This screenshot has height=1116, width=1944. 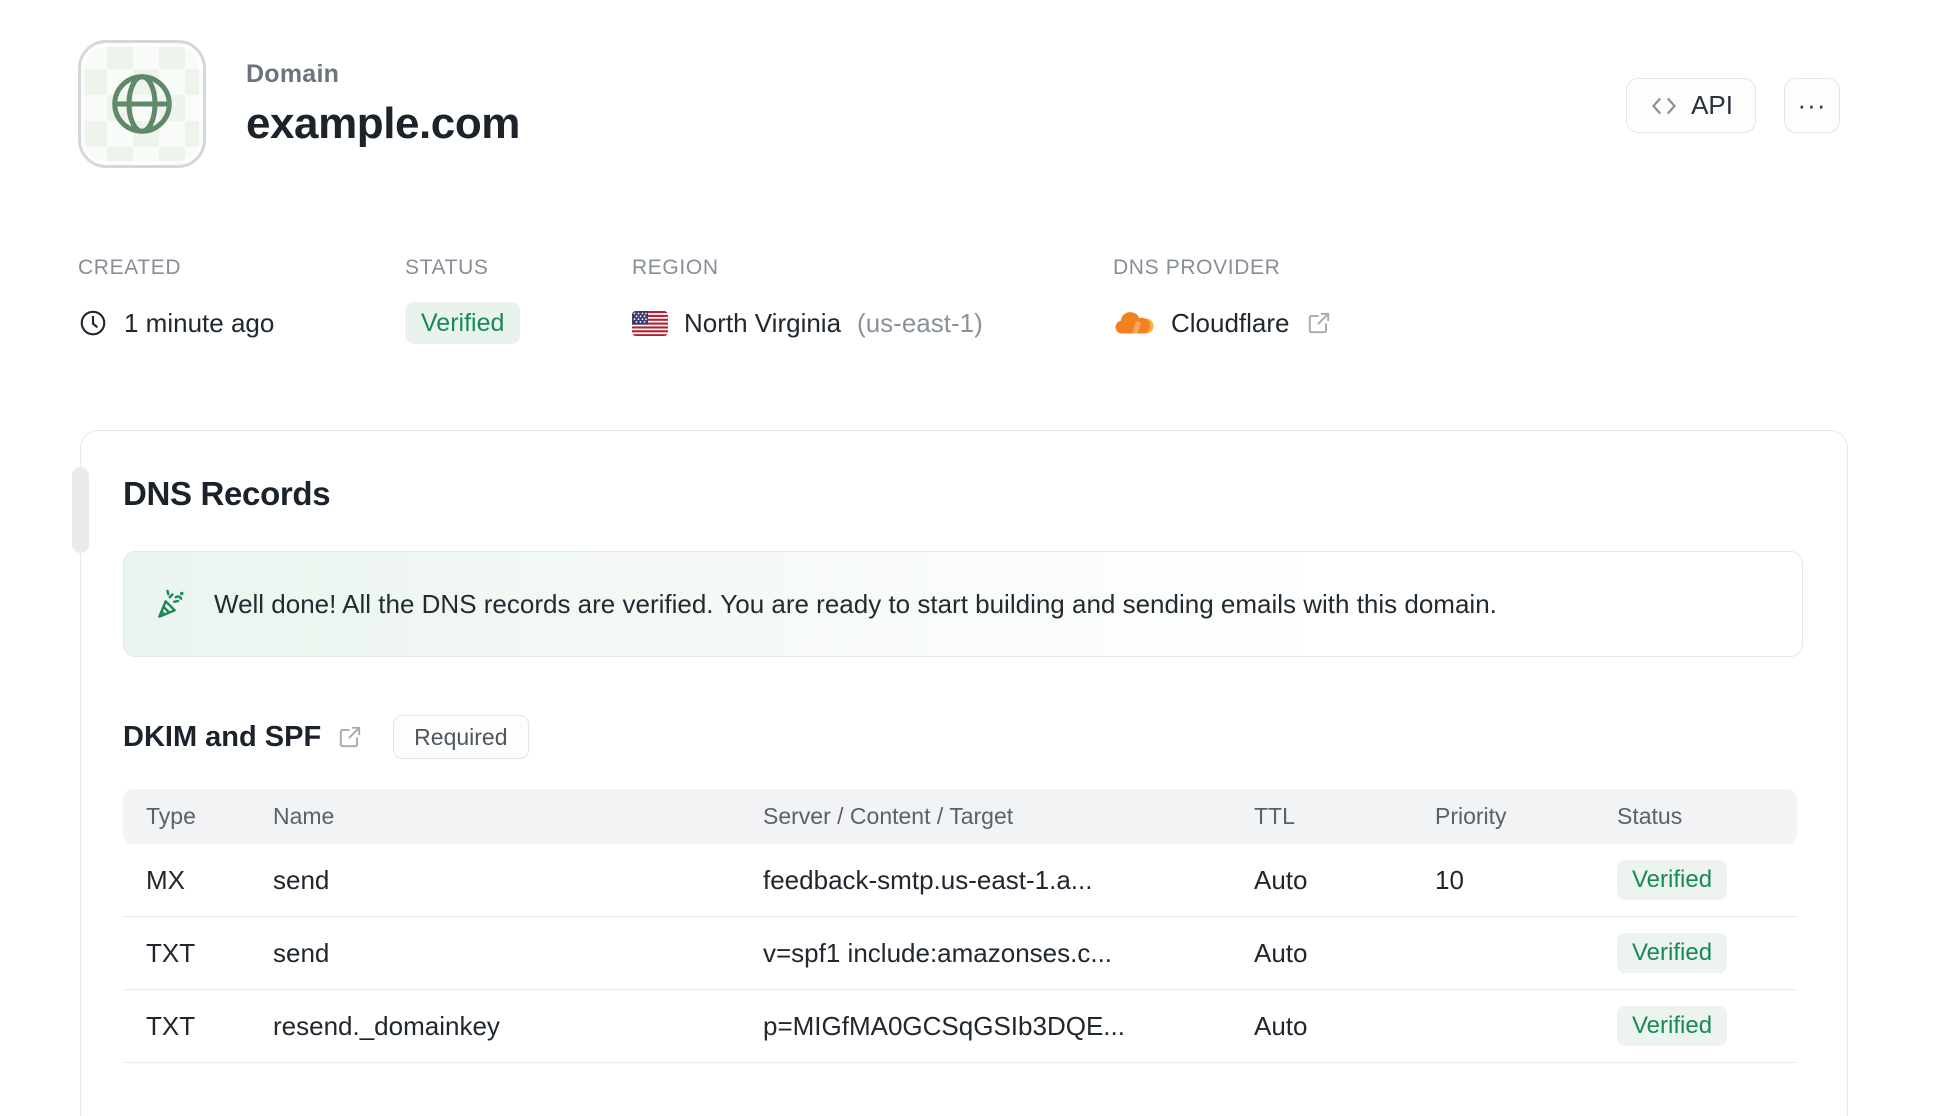 What do you see at coordinates (518, 300) in the screenshot?
I see `meta-status: STATUS Verified` at bounding box center [518, 300].